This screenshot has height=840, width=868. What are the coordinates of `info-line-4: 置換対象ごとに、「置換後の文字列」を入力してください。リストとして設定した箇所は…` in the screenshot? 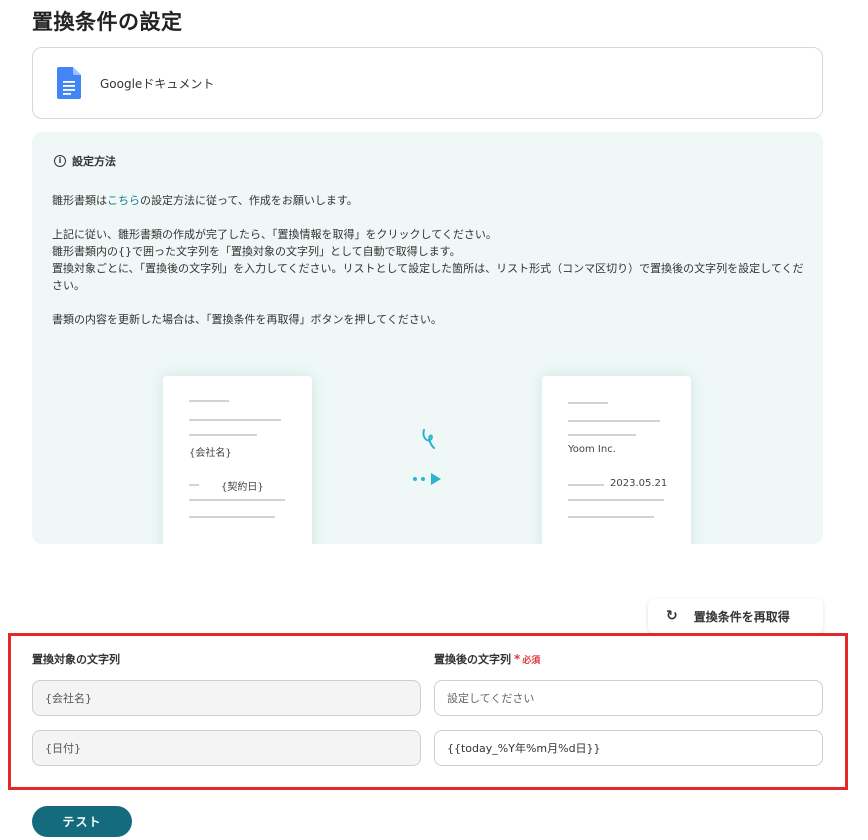 It's located at (428, 277).